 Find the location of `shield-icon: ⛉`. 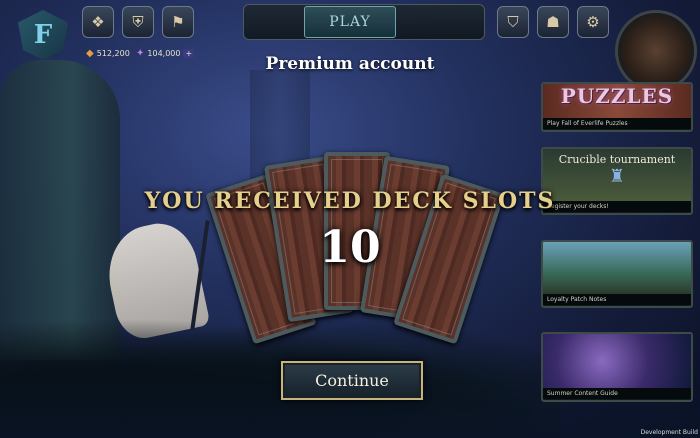

shield-icon: ⛉ is located at coordinates (513, 22).